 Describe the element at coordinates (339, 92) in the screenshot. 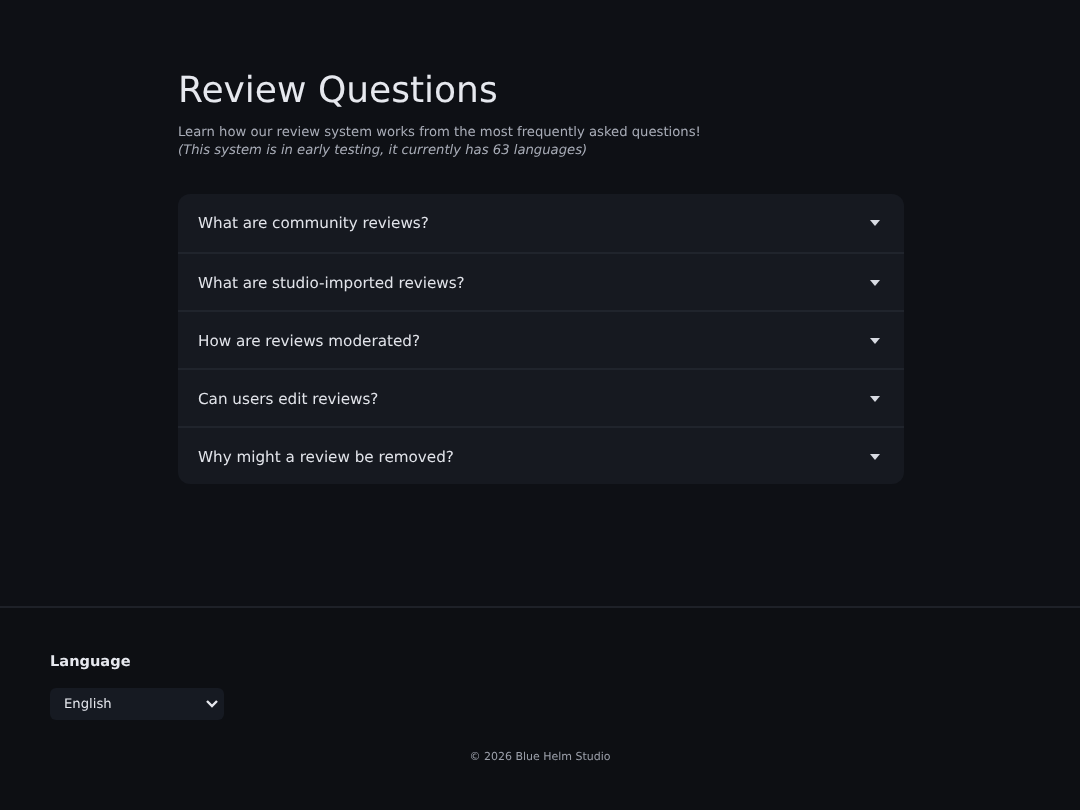

I see `page-title: Review Questions` at that location.